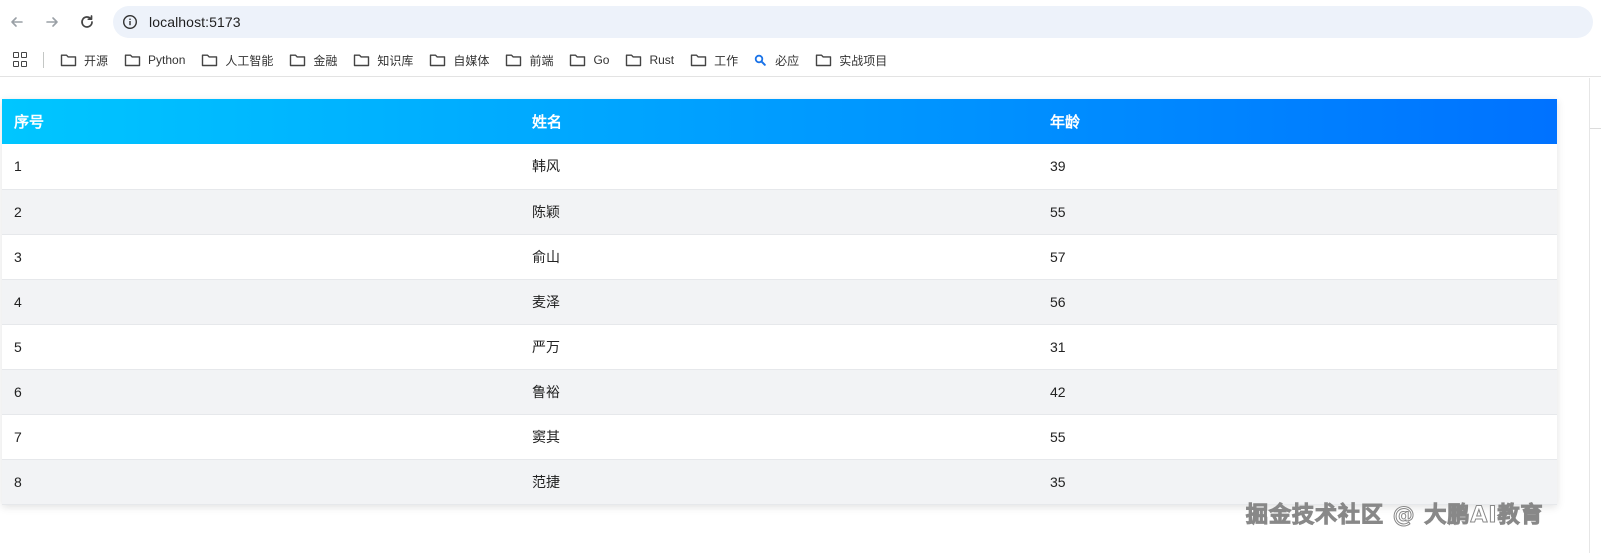 The width and height of the screenshot is (1601, 553). I want to click on browser-toolbar: localhost:5173, so click(800, 22).